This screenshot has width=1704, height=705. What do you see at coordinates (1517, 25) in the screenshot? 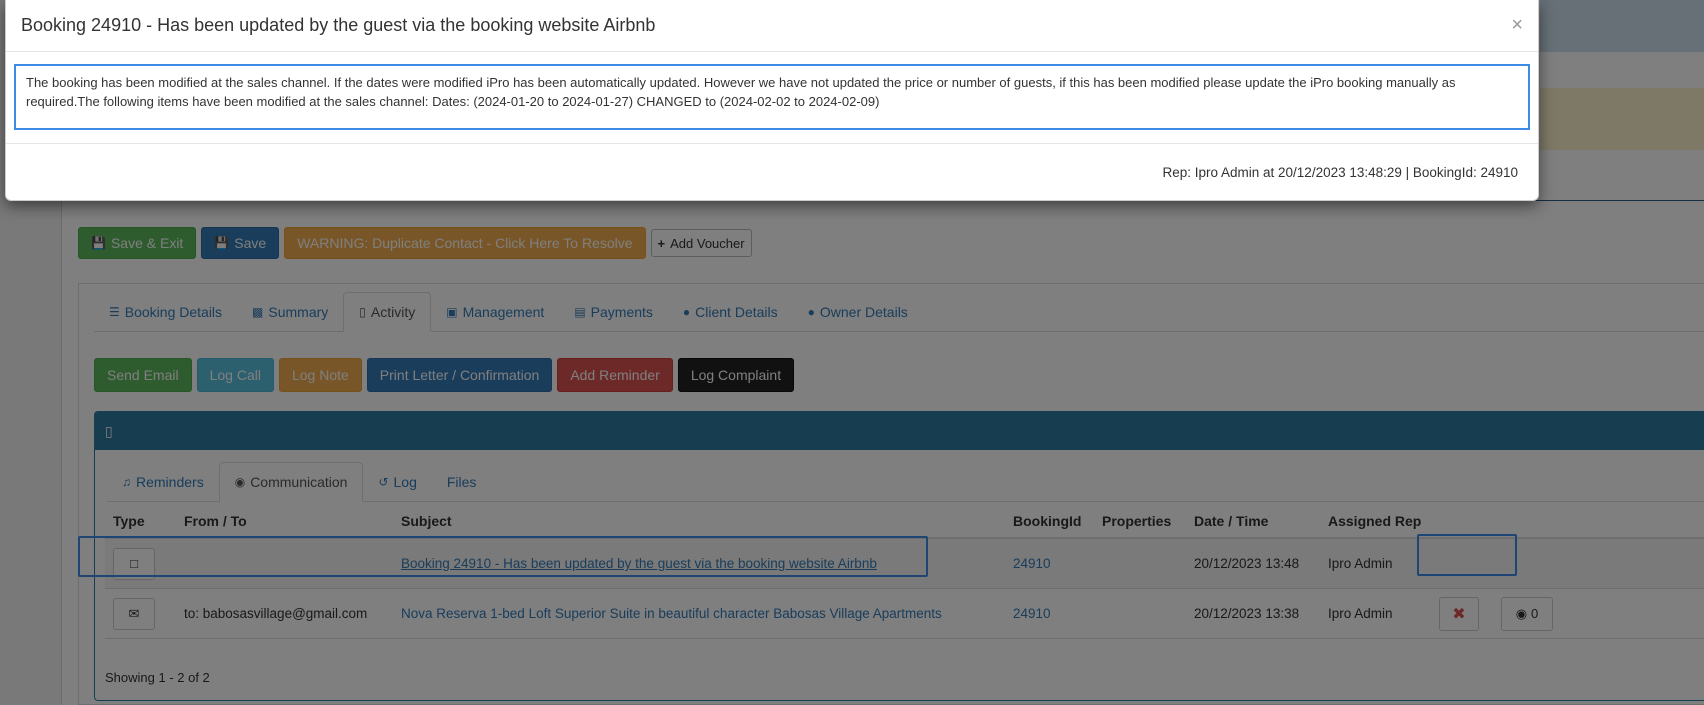
I see `close-icon: ×` at bounding box center [1517, 25].